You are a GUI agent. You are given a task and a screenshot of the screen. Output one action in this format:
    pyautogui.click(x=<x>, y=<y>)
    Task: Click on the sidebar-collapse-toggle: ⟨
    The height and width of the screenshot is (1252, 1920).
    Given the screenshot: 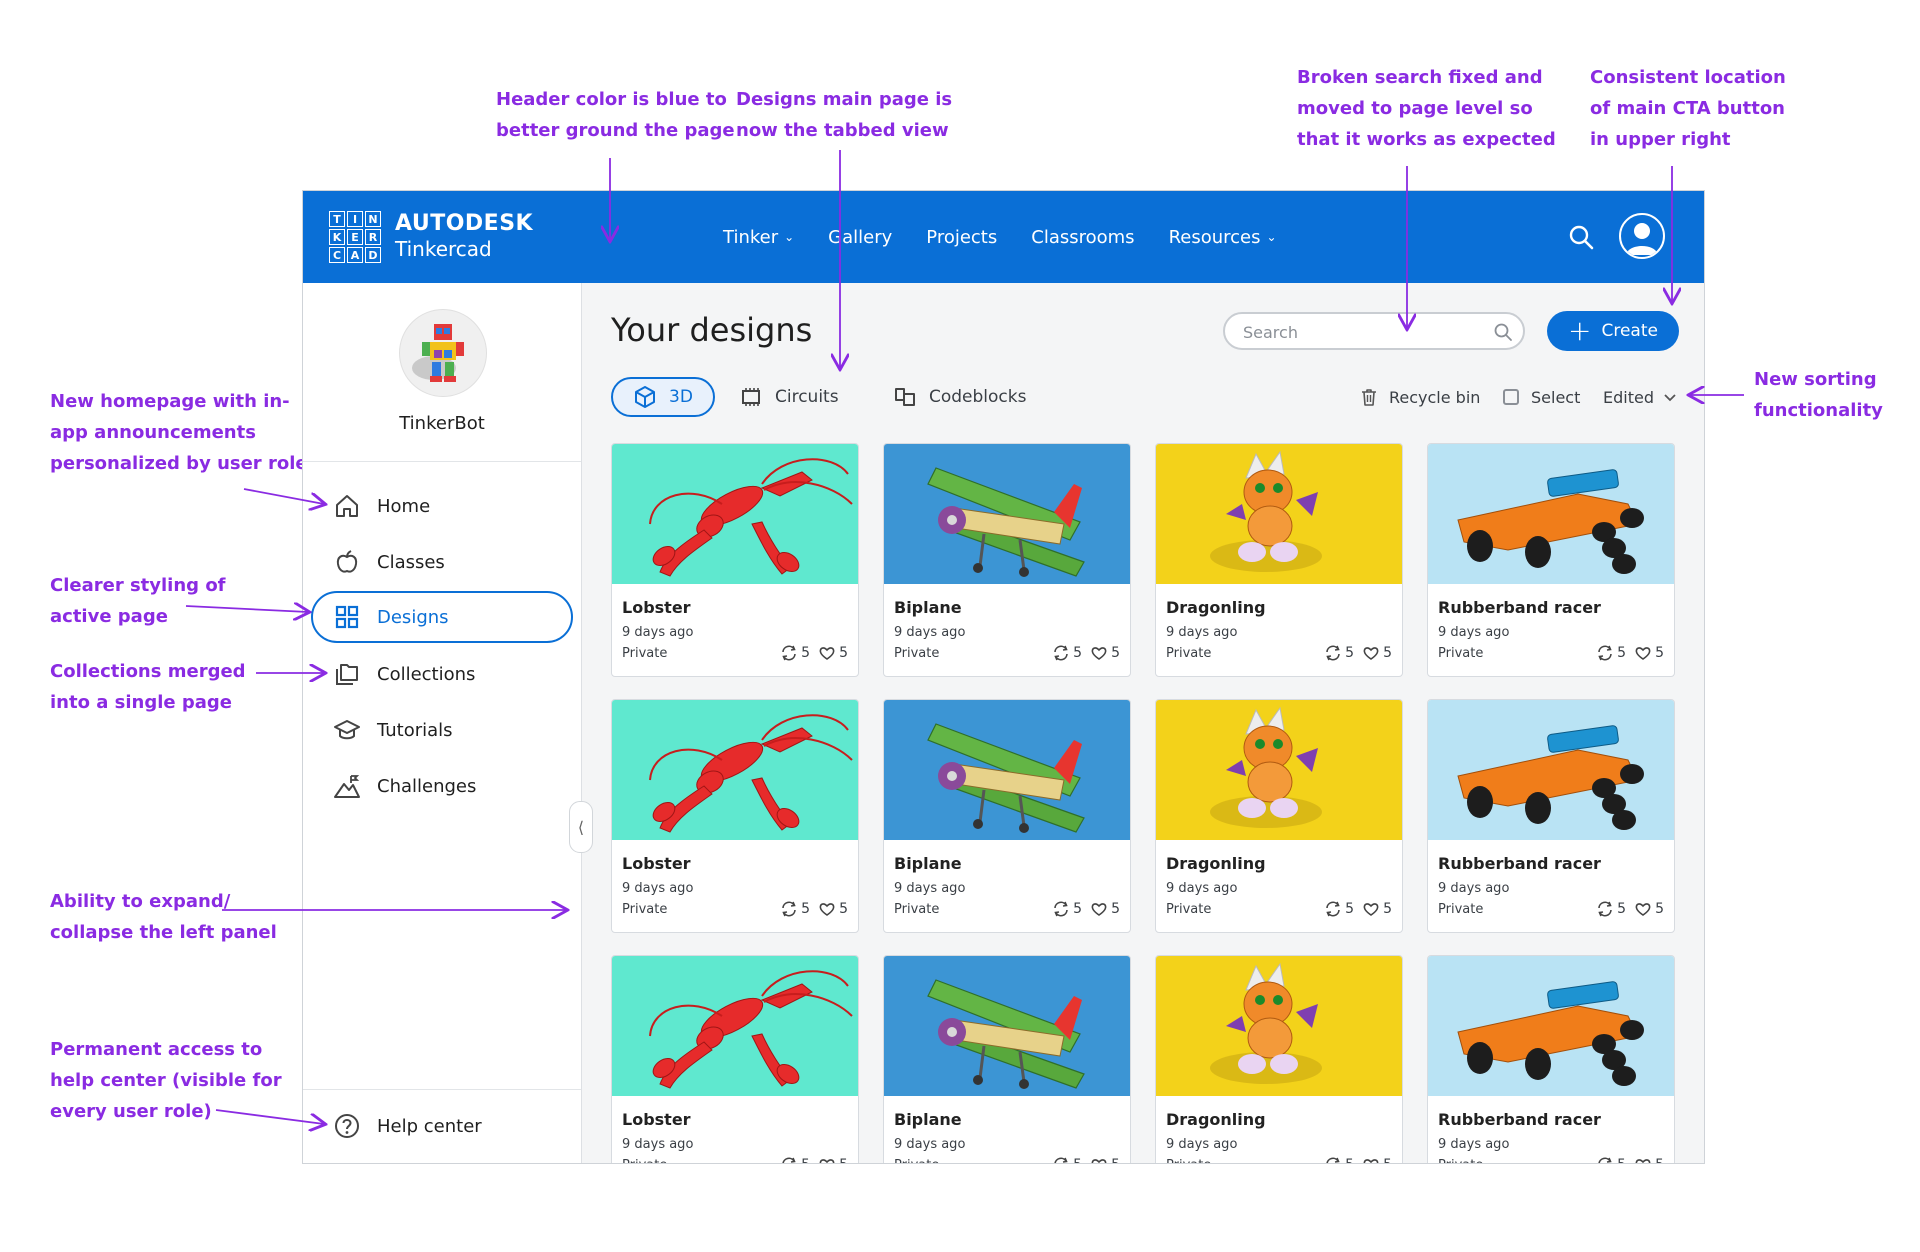 What is the action you would take?
    pyautogui.click(x=581, y=827)
    